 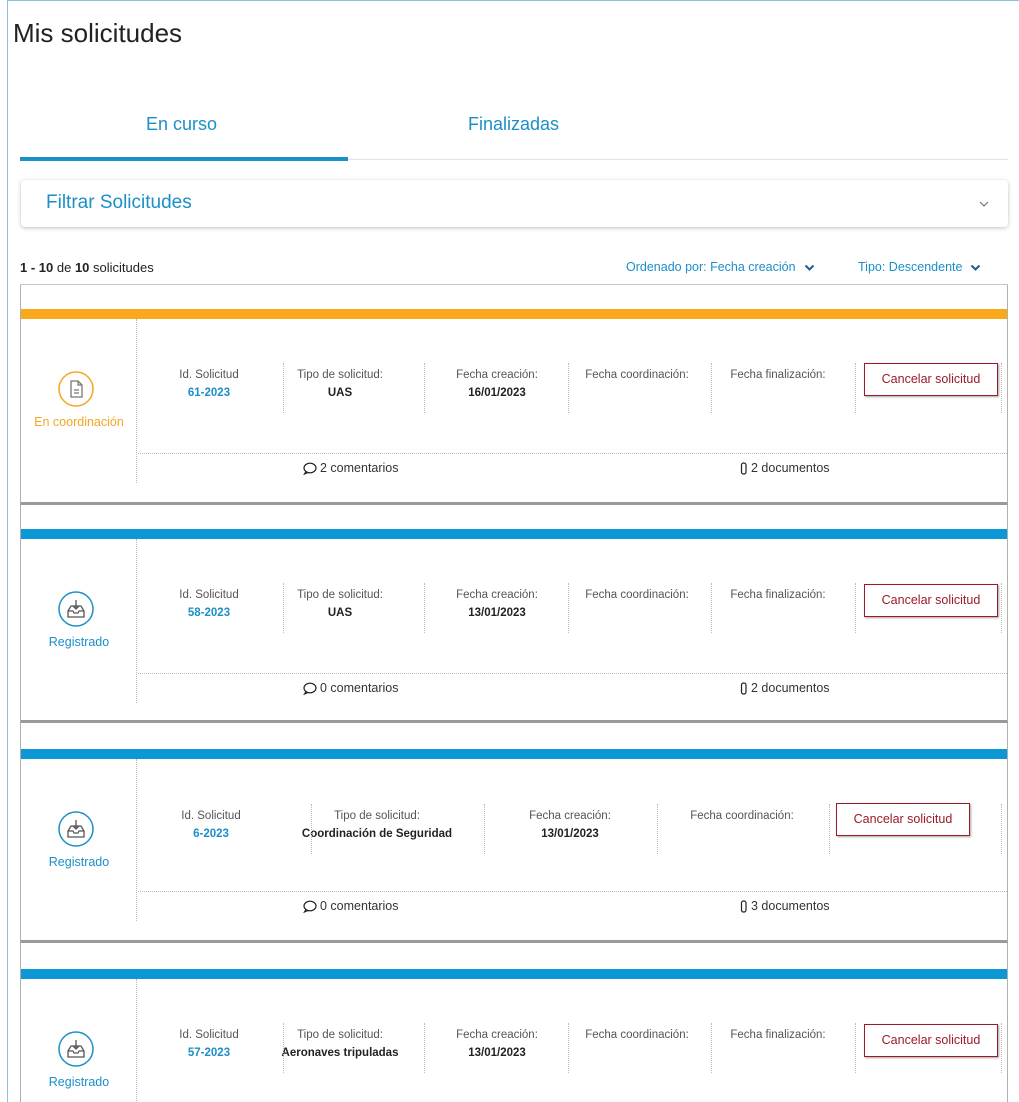 I want to click on field-value: Aeronaves tripuladas, so click(x=340, y=1053).